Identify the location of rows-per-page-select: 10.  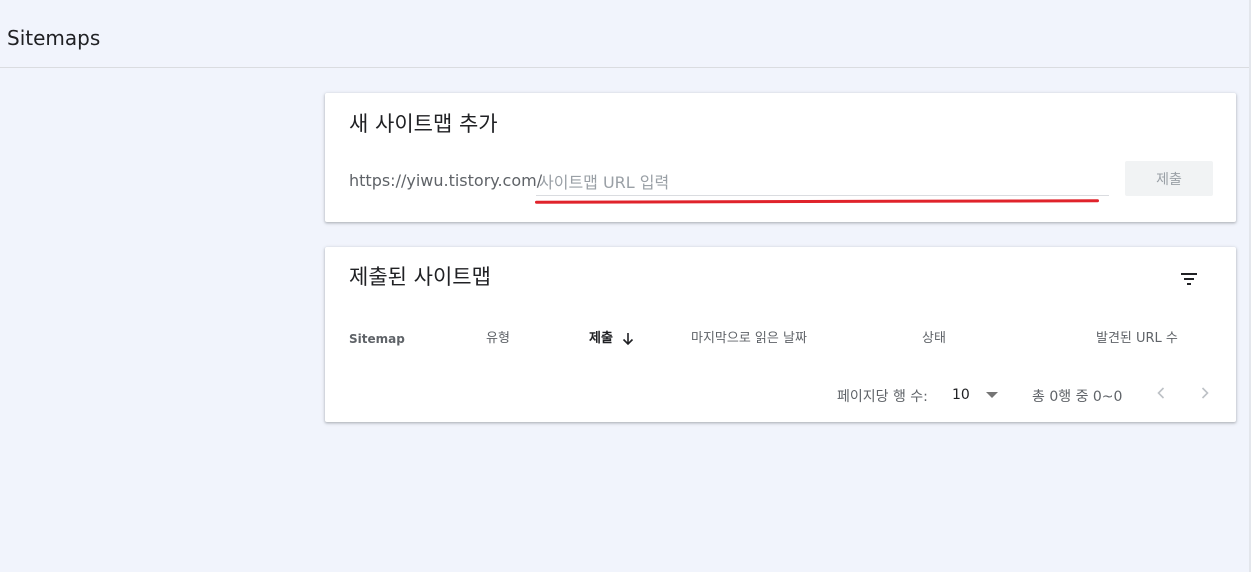
(973, 395).